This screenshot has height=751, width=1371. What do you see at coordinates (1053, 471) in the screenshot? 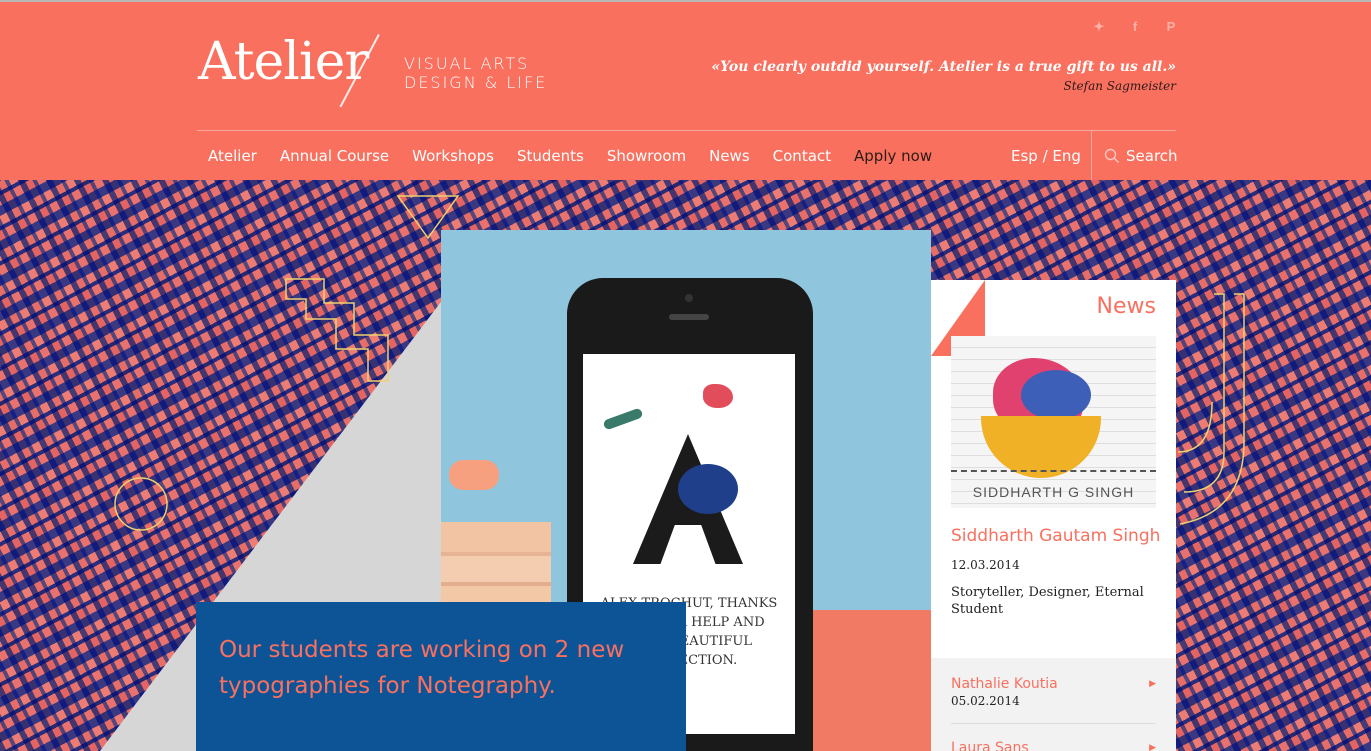
I see `illustration-dashed-line` at bounding box center [1053, 471].